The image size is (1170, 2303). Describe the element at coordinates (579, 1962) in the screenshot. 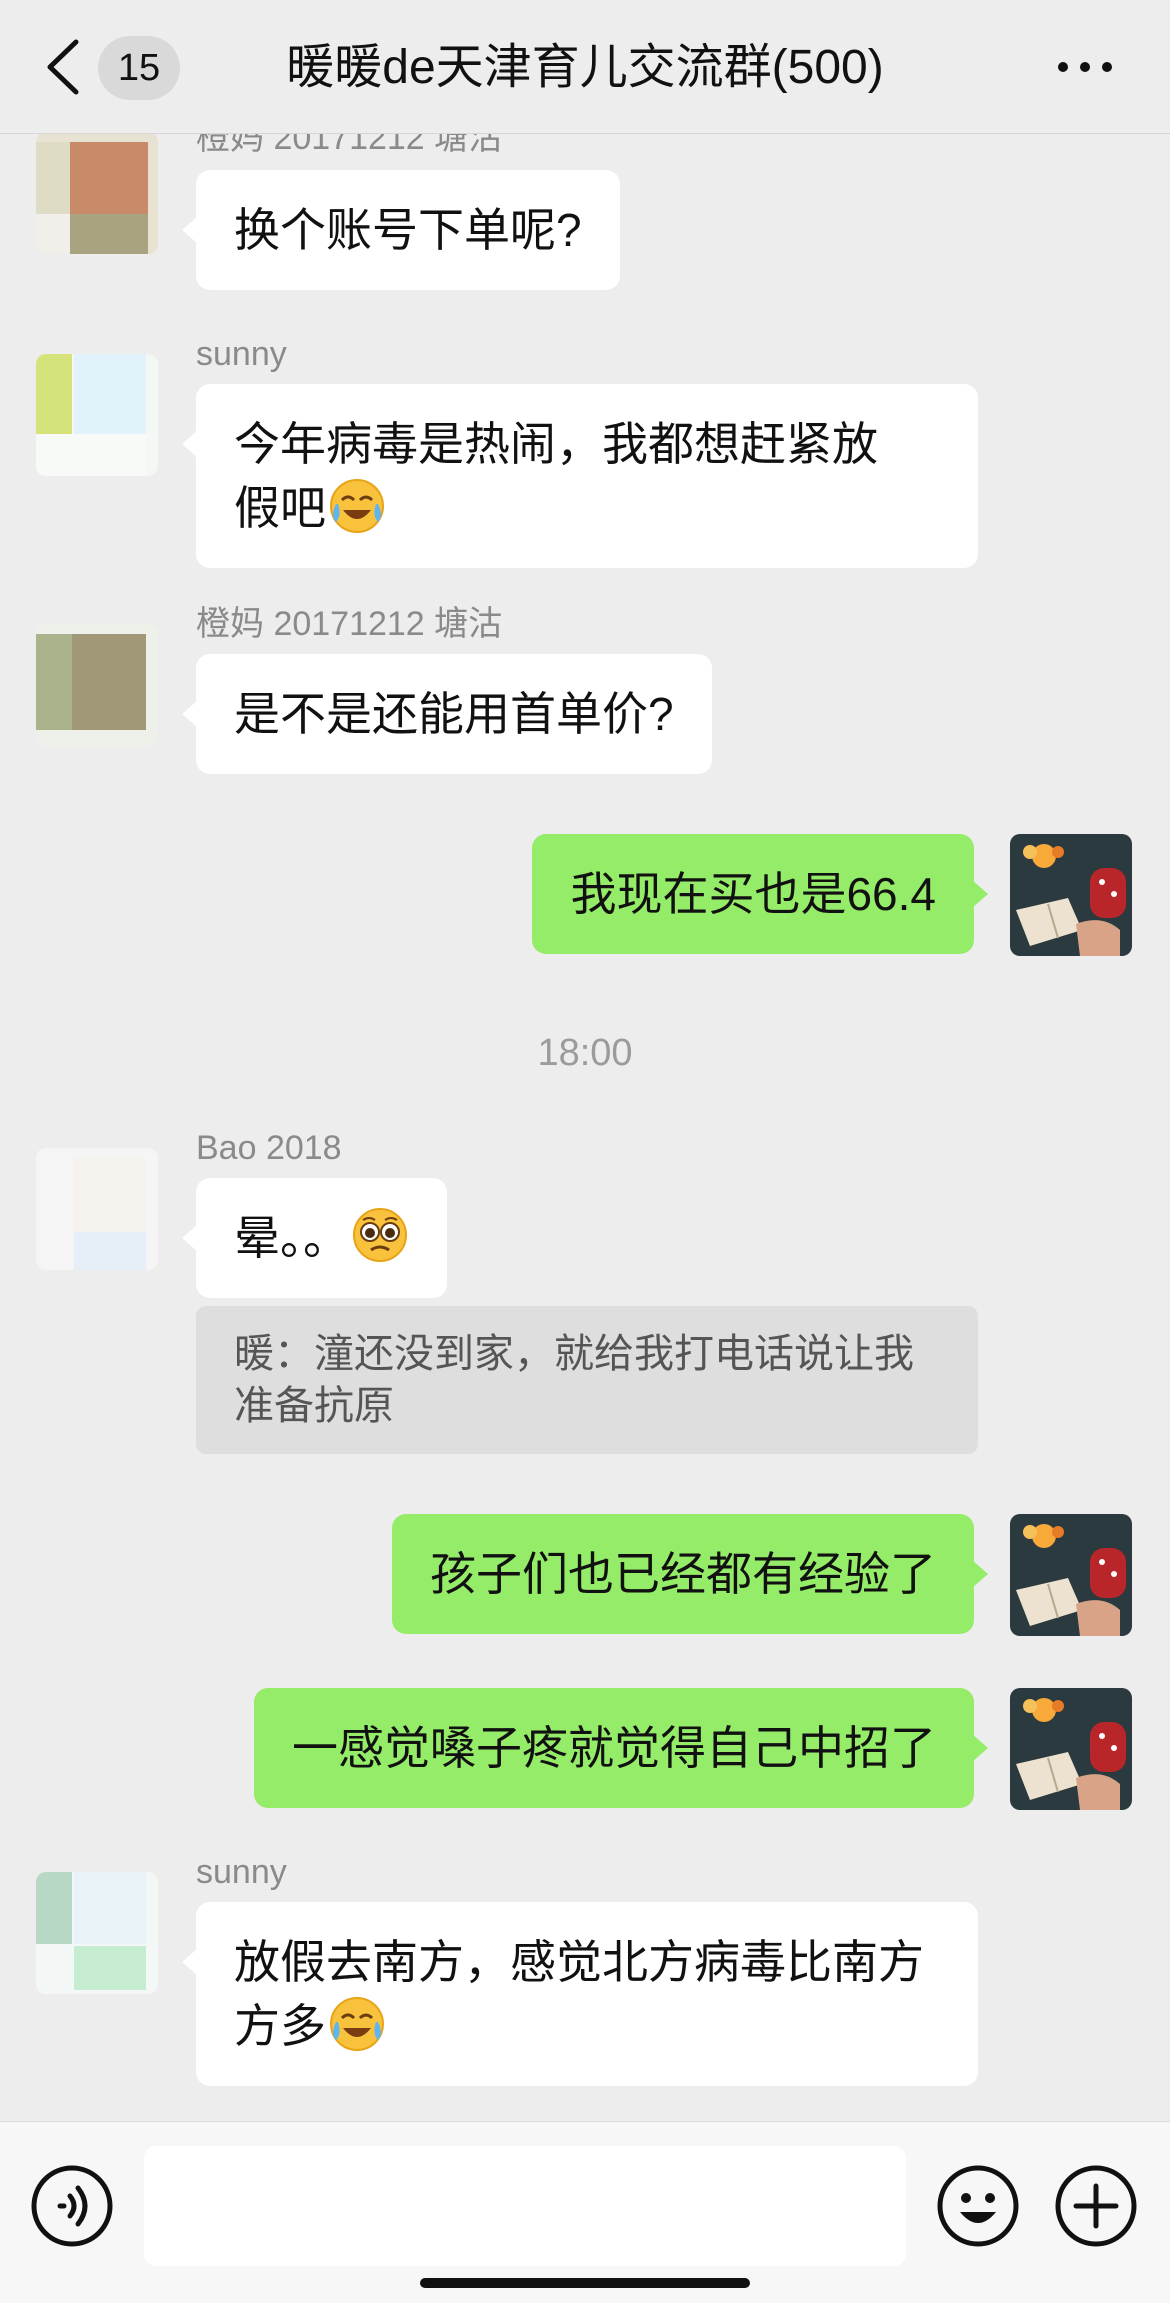

I see `message-text-line: 放假去南方，感觉北方病毒比南方` at that location.